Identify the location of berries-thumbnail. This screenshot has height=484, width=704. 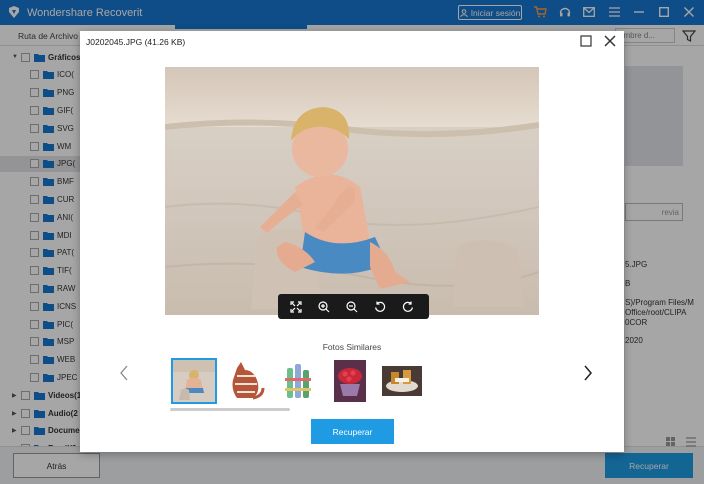
(350, 381).